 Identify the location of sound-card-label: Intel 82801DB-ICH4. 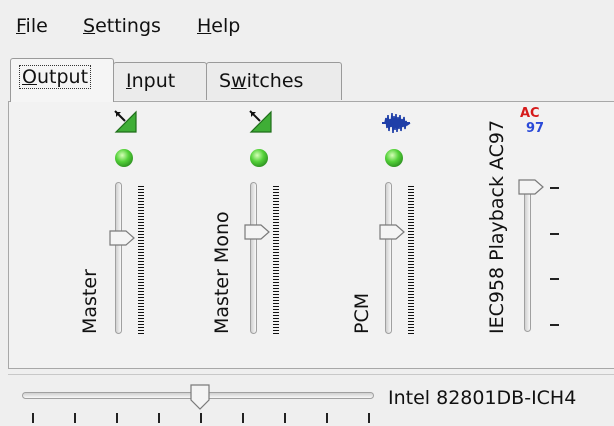
(482, 398).